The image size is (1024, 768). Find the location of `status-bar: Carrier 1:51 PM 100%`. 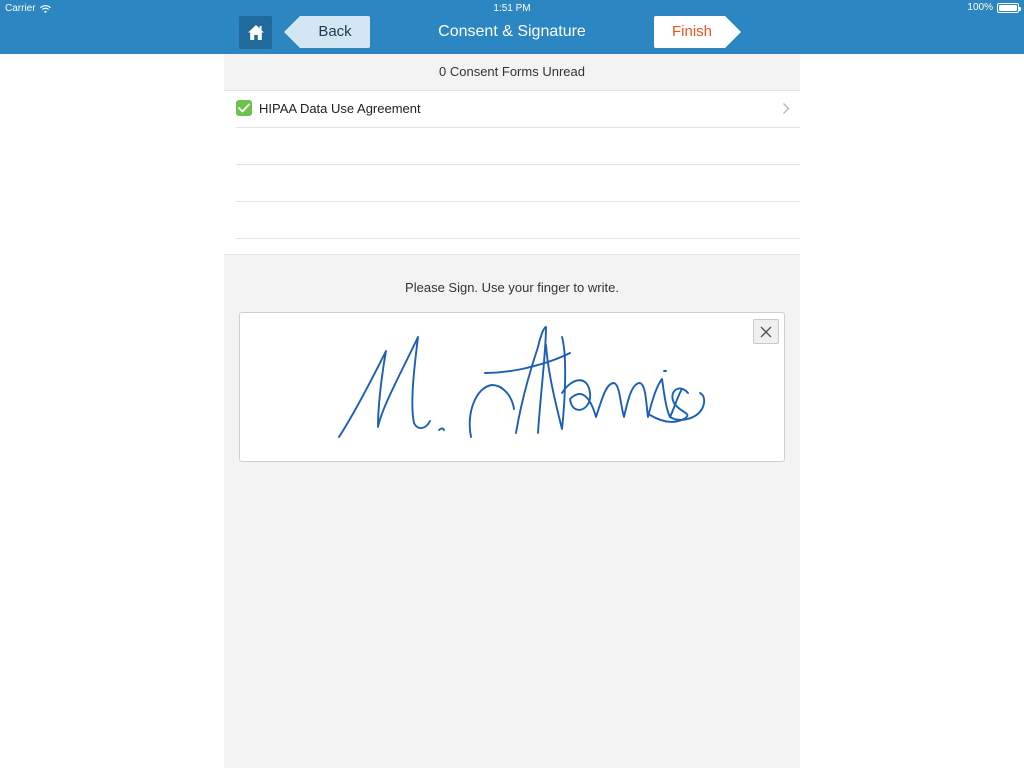

status-bar: Carrier 1:51 PM 100% is located at coordinates (512, 8).